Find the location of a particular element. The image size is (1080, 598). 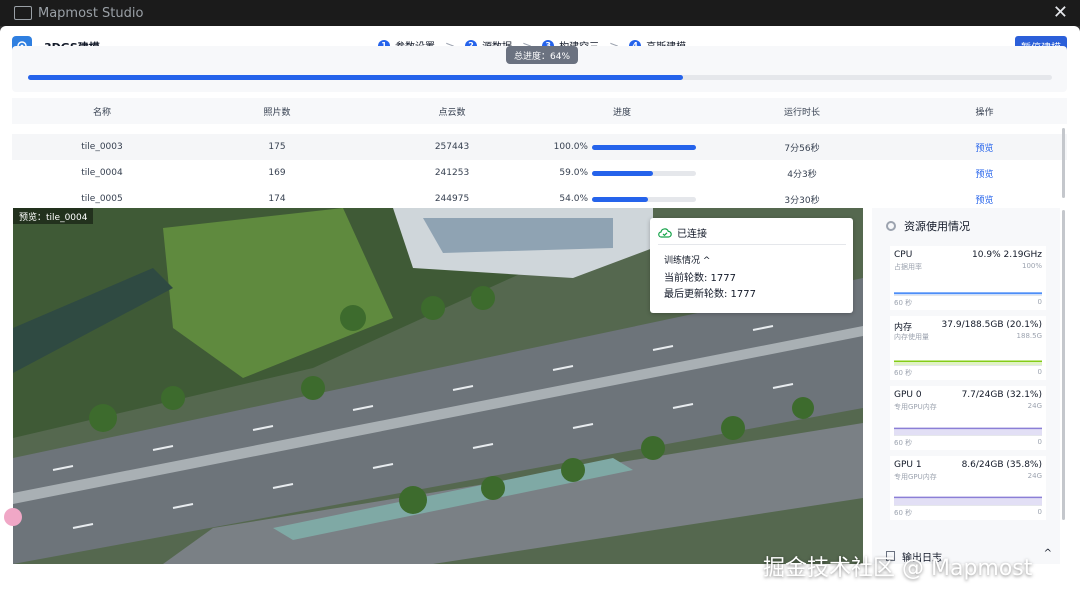

watermark: 掘金技术社区 @ Mapmost is located at coordinates (898, 568).